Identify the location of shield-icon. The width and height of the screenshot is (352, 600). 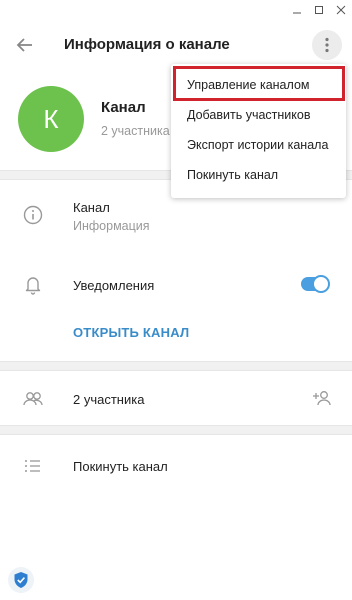
(21, 580).